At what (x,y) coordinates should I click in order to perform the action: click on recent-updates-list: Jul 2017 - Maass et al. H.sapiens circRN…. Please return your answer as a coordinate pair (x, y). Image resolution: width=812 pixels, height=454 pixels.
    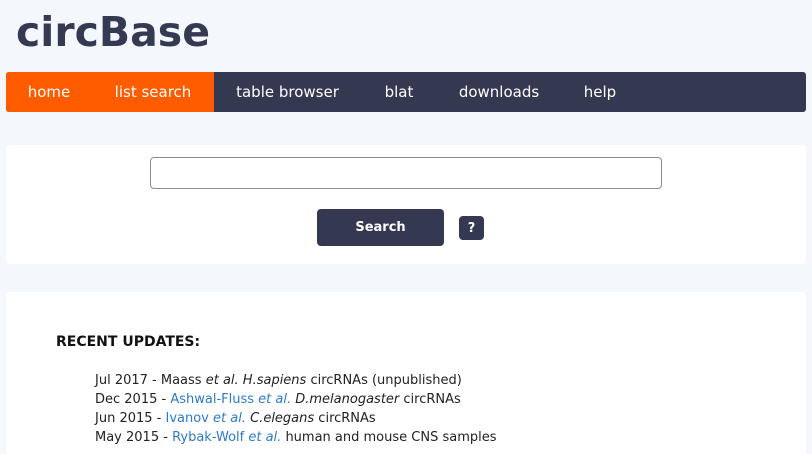
    Looking at the image, I should click on (296, 409).